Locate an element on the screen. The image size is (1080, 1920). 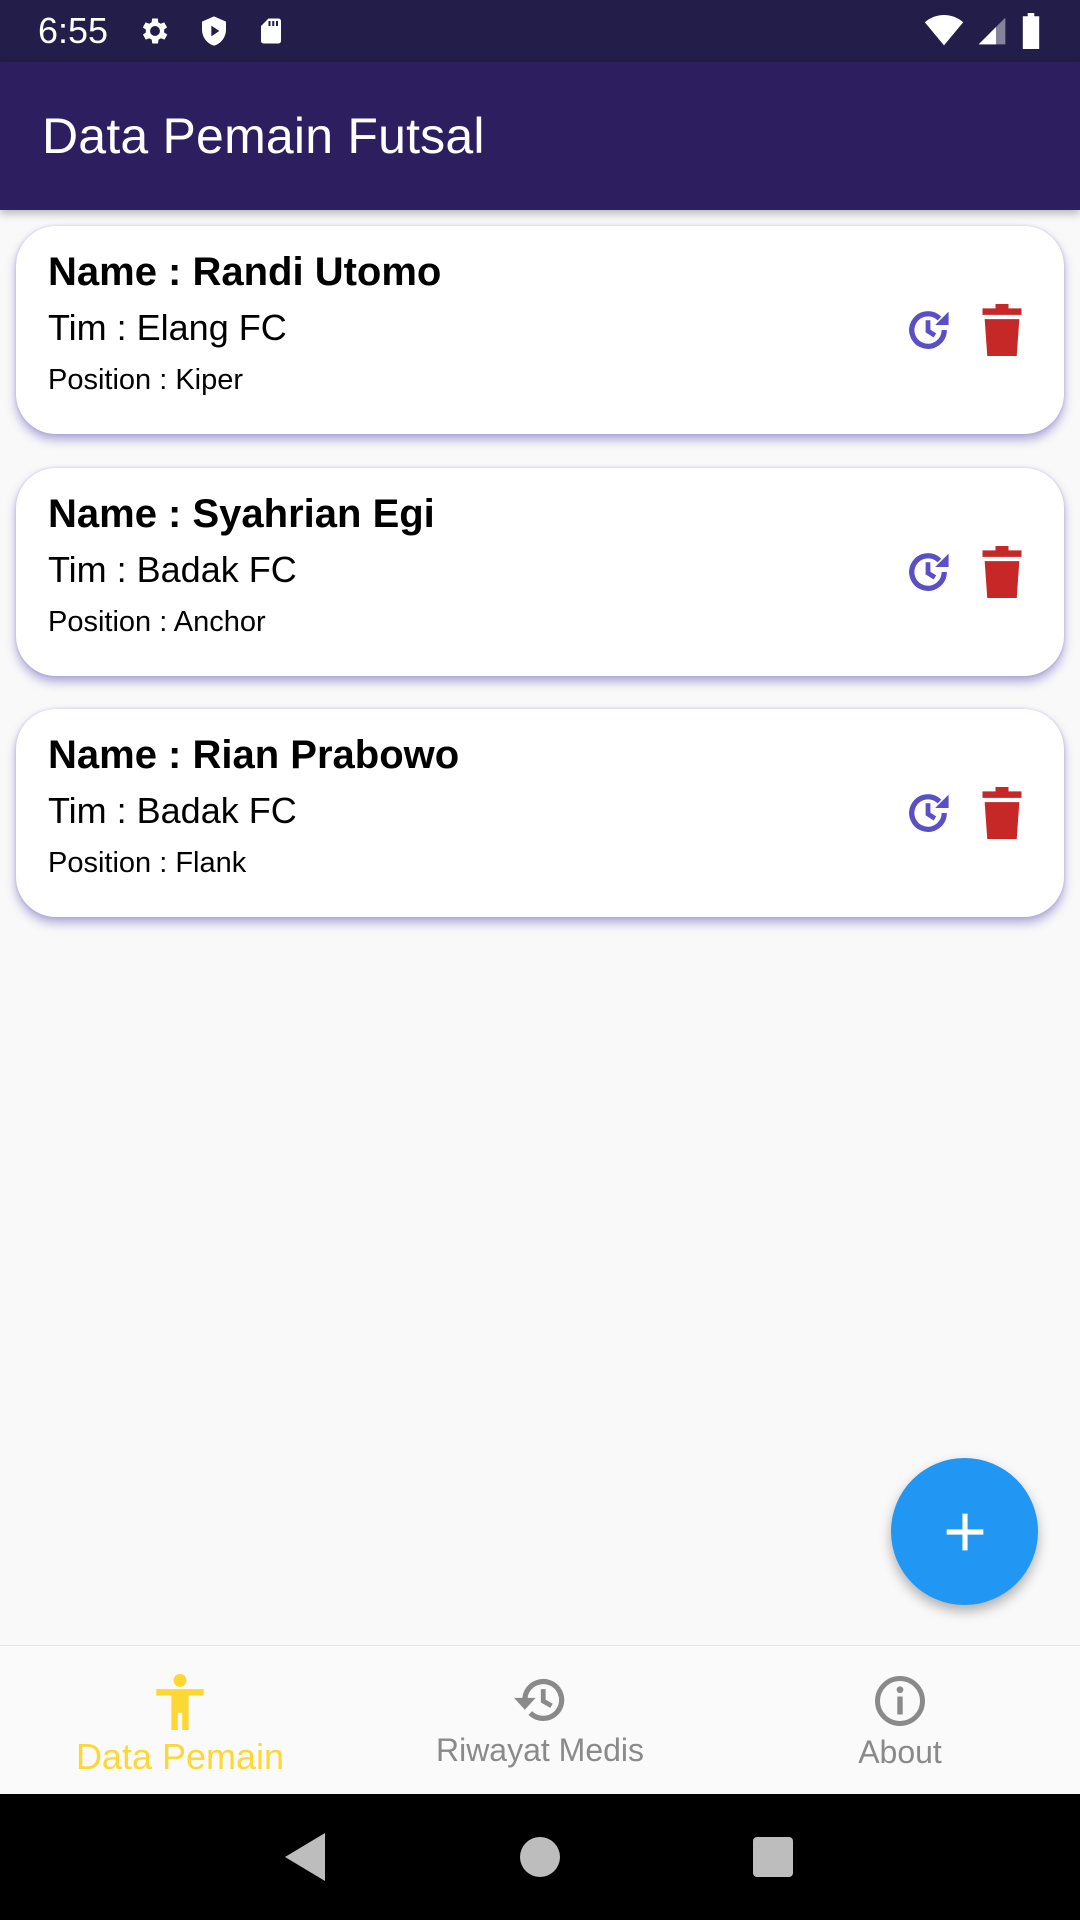
nav-item-data-pemain: Data Pemain is located at coordinates (180, 1720).